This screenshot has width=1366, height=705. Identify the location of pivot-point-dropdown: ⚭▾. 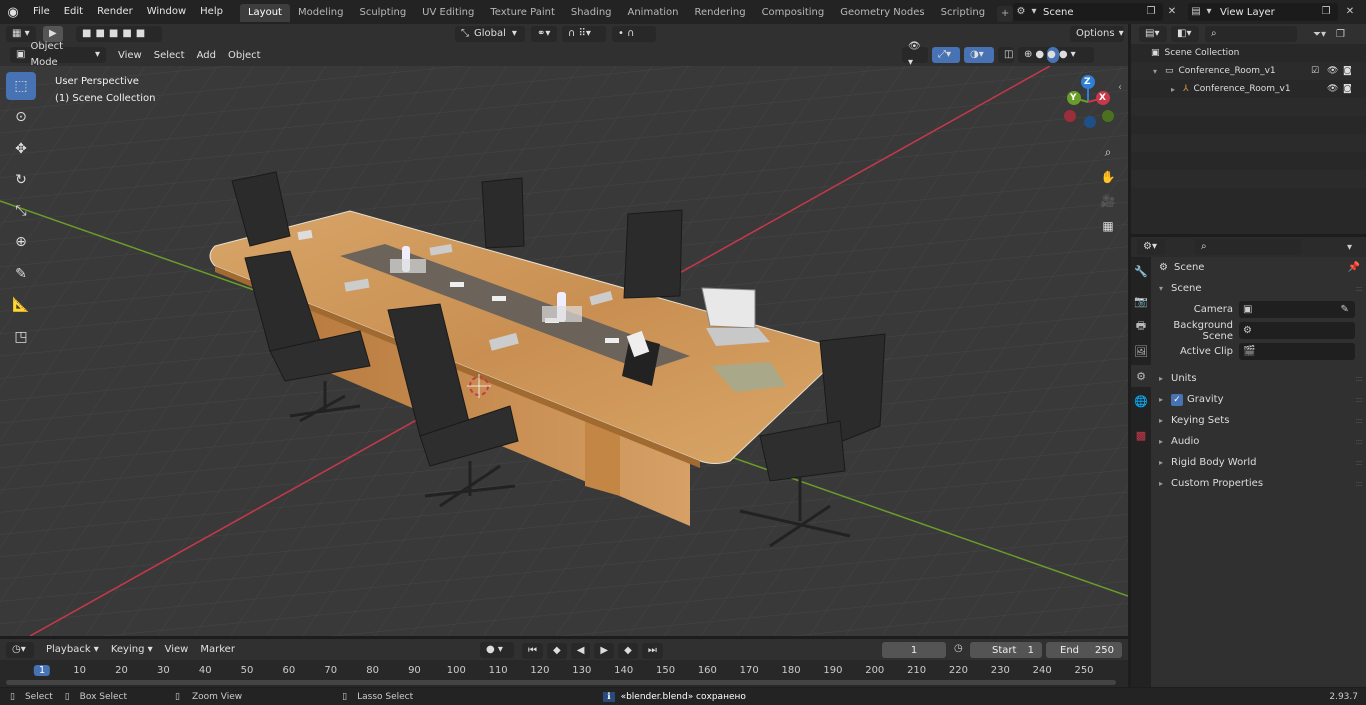
(544, 34).